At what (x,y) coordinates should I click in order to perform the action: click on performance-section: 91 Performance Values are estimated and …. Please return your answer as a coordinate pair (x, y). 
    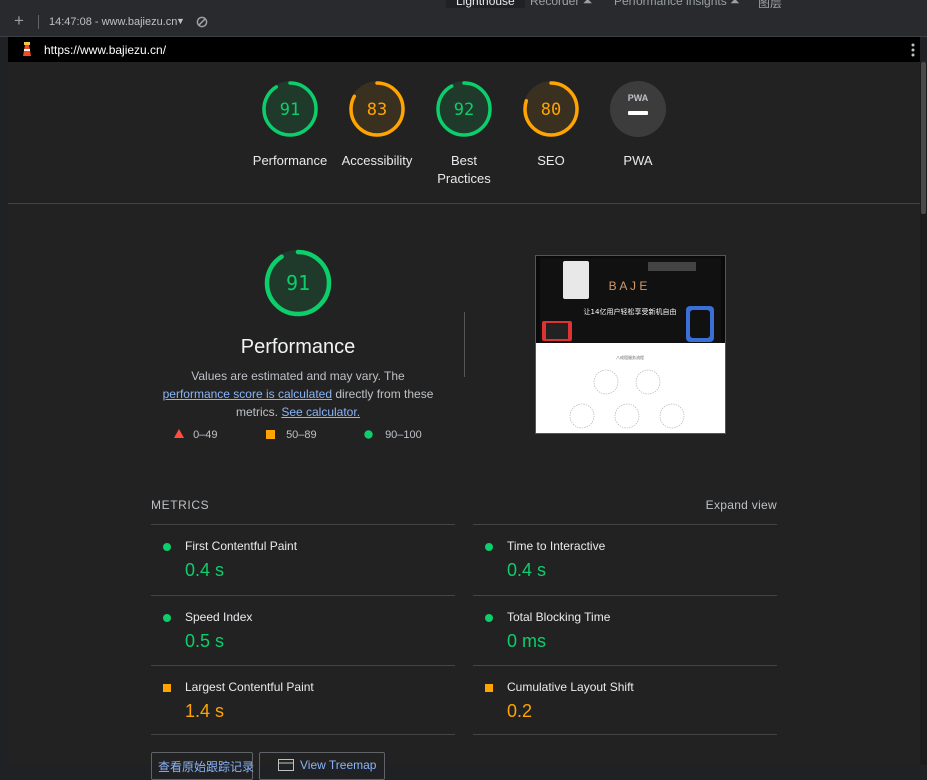
    Looking at the image, I should click on (298, 334).